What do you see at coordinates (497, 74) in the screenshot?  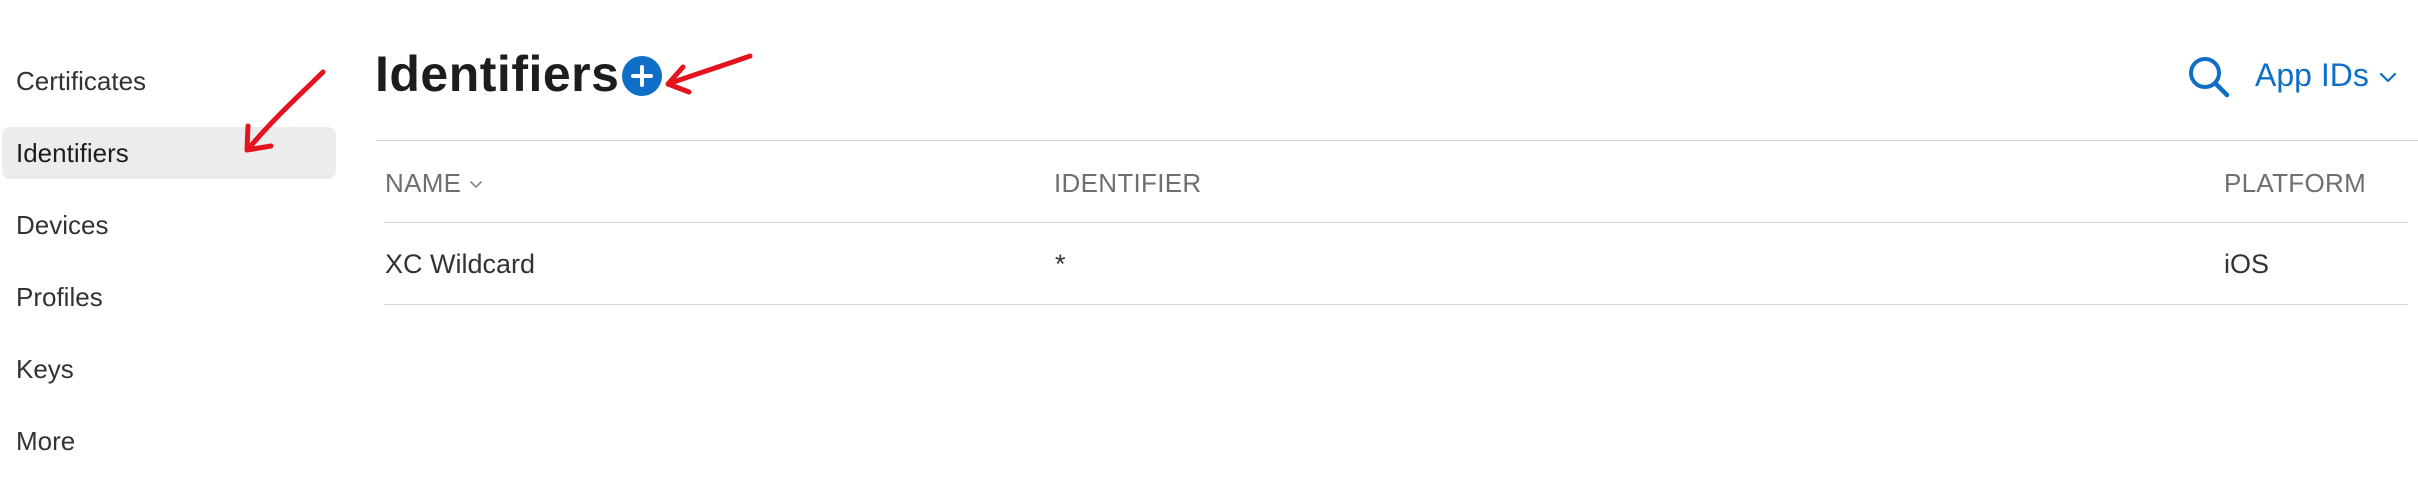 I see `page-title: Identifiers` at bounding box center [497, 74].